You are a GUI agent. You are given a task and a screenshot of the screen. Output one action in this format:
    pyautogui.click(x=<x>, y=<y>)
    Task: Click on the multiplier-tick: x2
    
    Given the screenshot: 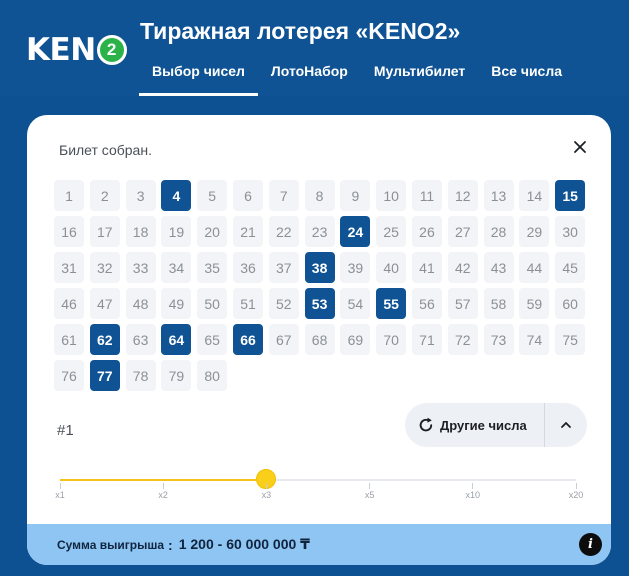 What is the action you would take?
    pyautogui.click(x=163, y=491)
    